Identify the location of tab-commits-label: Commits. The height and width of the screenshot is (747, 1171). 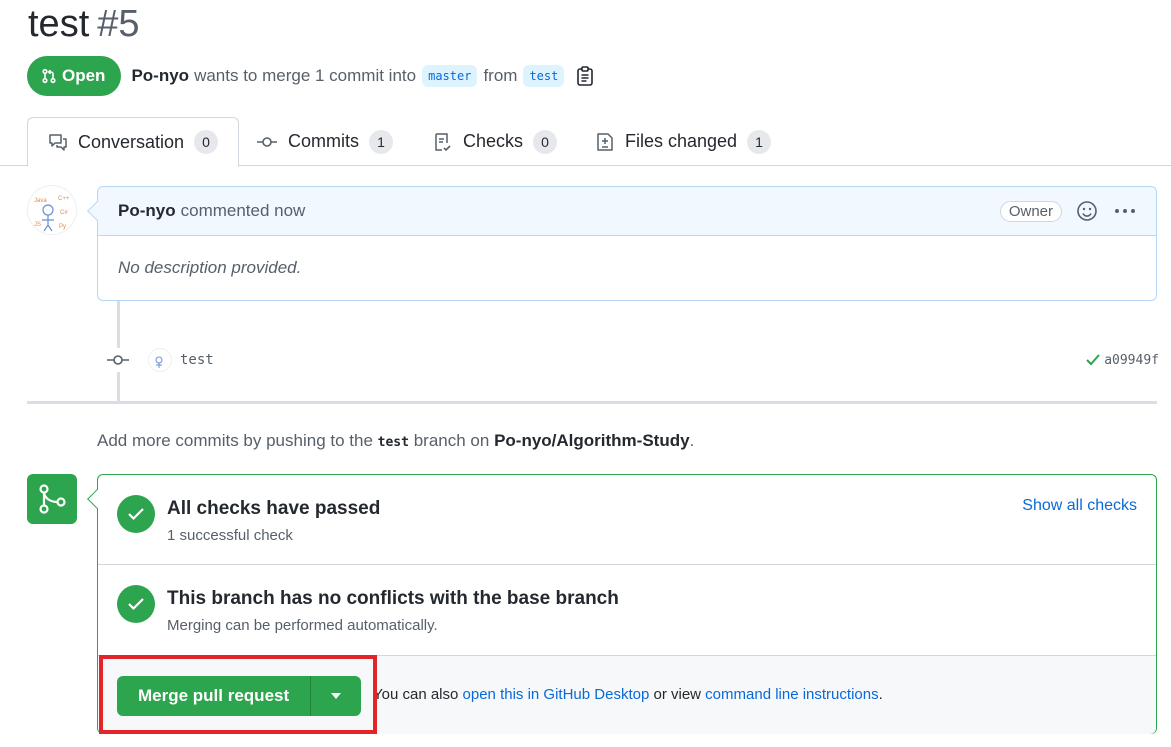
(323, 141).